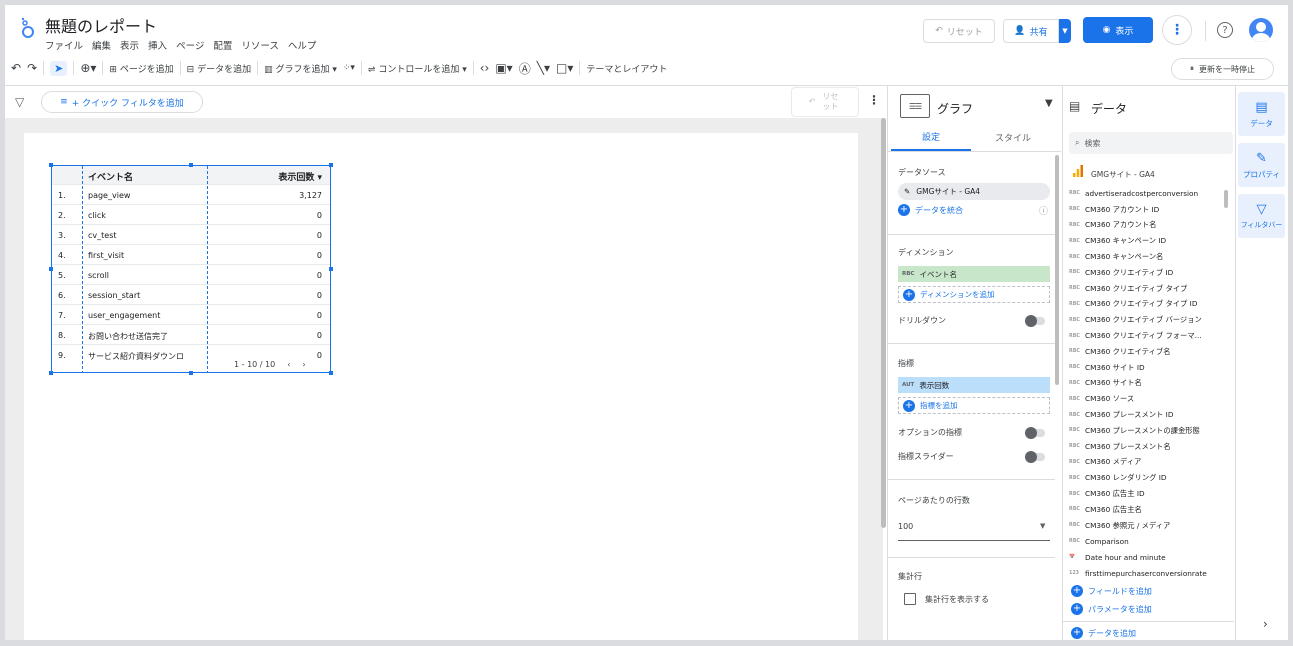 The width and height of the screenshot is (1293, 646). I want to click on field-item: RBC CM360 参照元 / メディア, so click(1144, 526).